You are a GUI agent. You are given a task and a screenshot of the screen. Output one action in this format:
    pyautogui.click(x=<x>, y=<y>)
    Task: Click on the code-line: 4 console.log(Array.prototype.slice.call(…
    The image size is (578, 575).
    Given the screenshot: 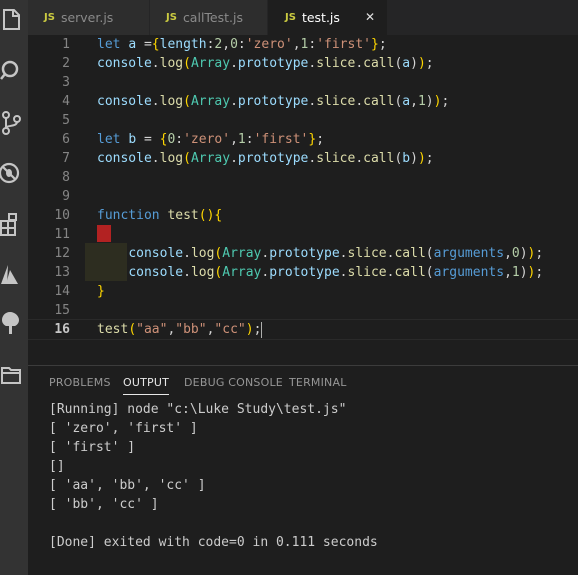 What is the action you would take?
    pyautogui.click(x=256, y=101)
    